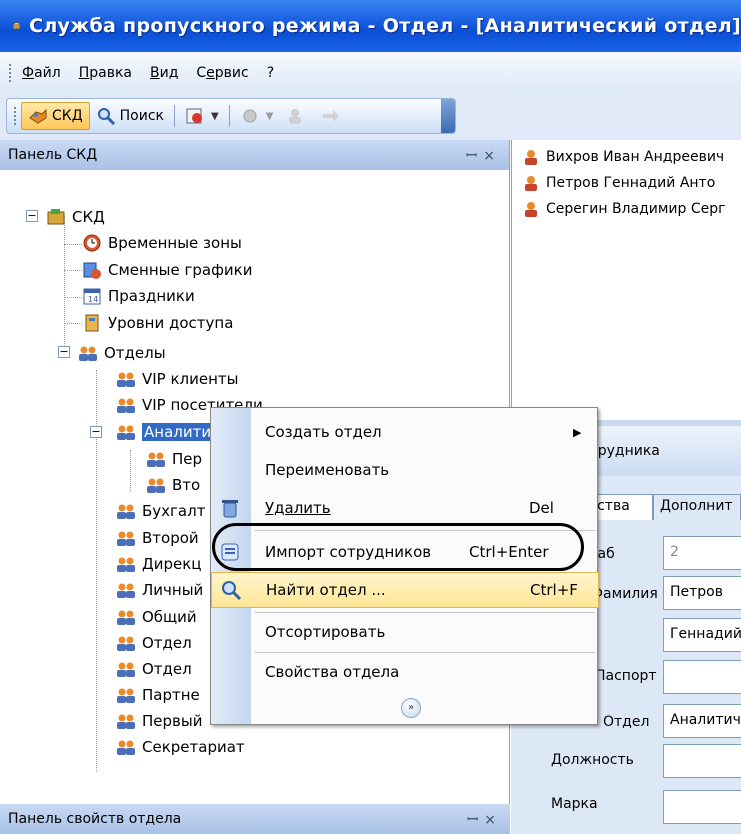 This screenshot has width=741, height=834. What do you see at coordinates (697, 507) in the screenshot?
I see `tab-additional: Дополнит` at bounding box center [697, 507].